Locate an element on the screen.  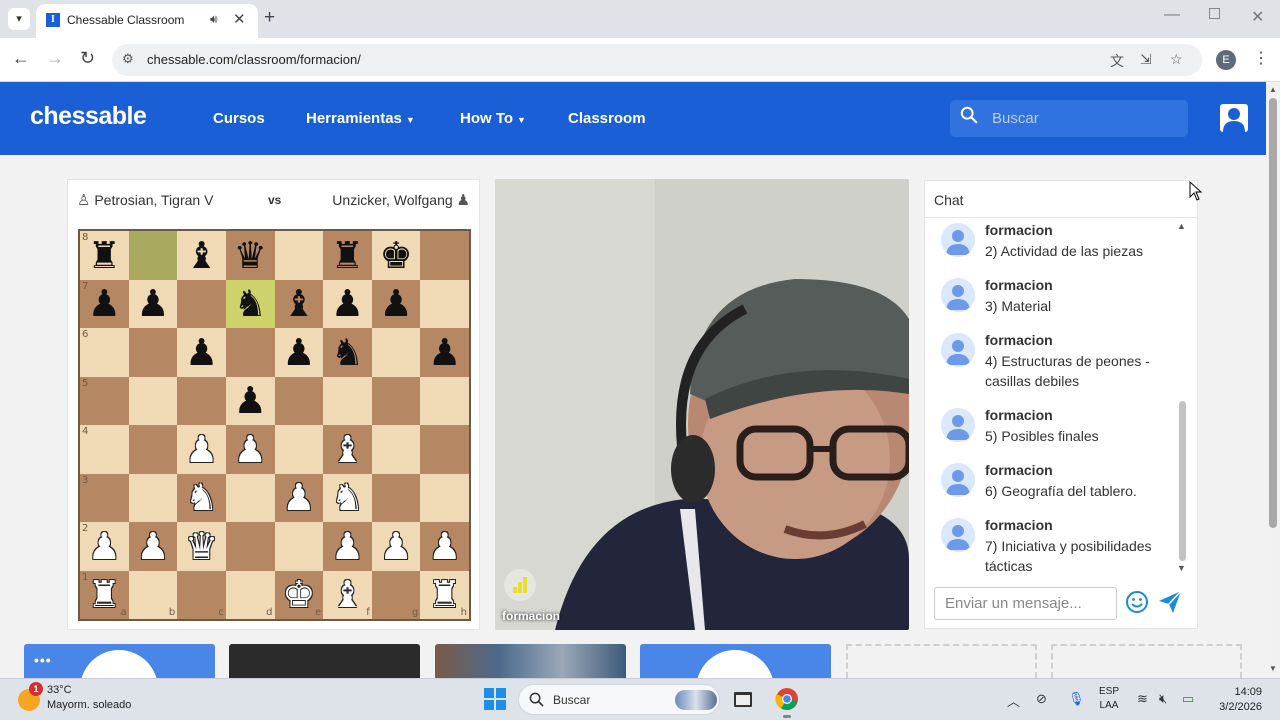
tab-search-icon: ▾ is located at coordinates (19, 19).